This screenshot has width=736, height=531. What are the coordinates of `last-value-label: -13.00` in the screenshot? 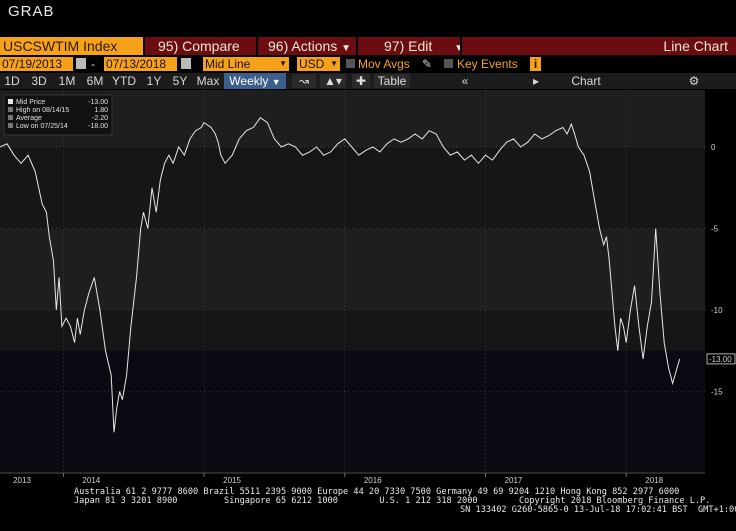 It's located at (720, 359).